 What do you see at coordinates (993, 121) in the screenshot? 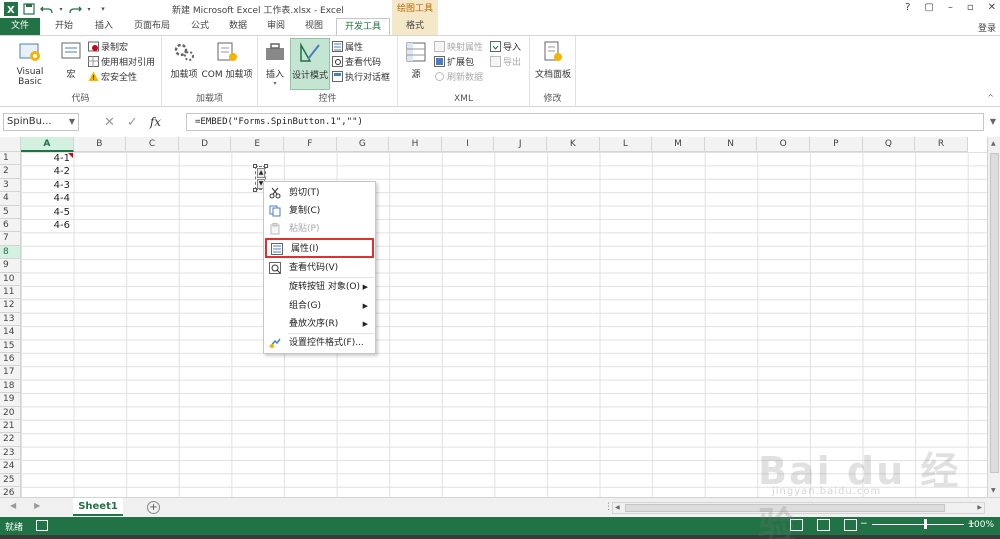
I see `expand-formula-icon: ▼` at bounding box center [993, 121].